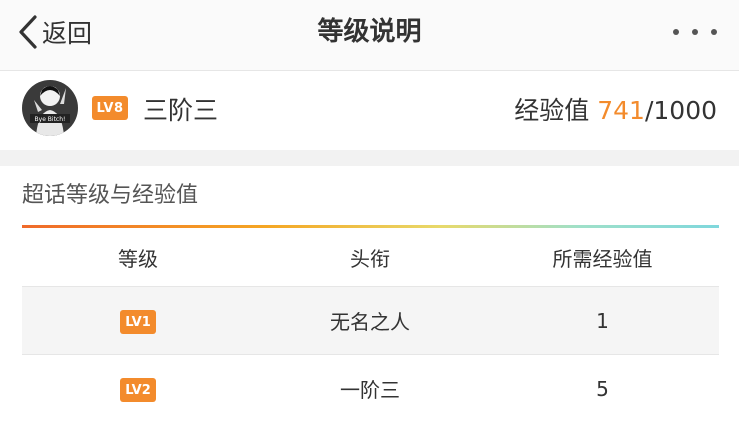 The width and height of the screenshot is (739, 422). I want to click on level-badge: LV2, so click(138, 390).